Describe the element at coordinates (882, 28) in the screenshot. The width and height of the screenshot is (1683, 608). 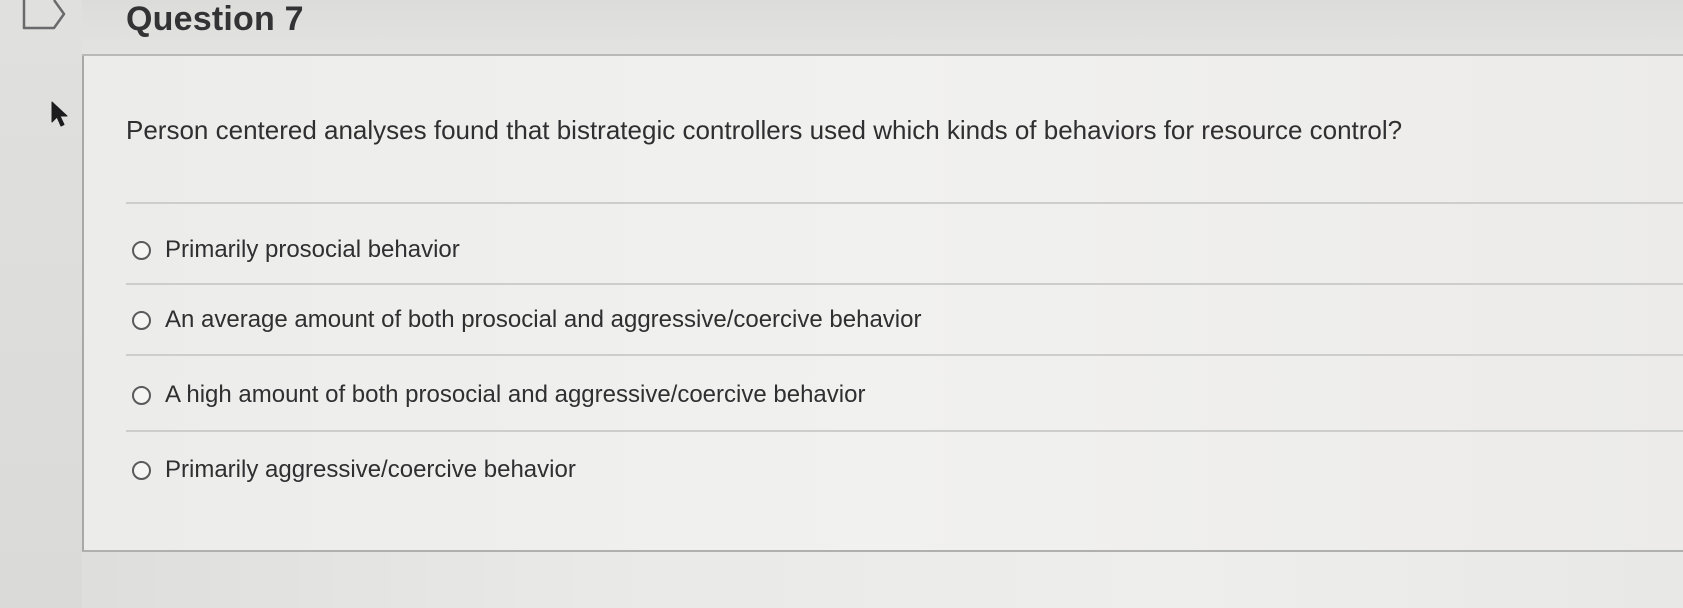
I see `question-header: Question 7` at that location.